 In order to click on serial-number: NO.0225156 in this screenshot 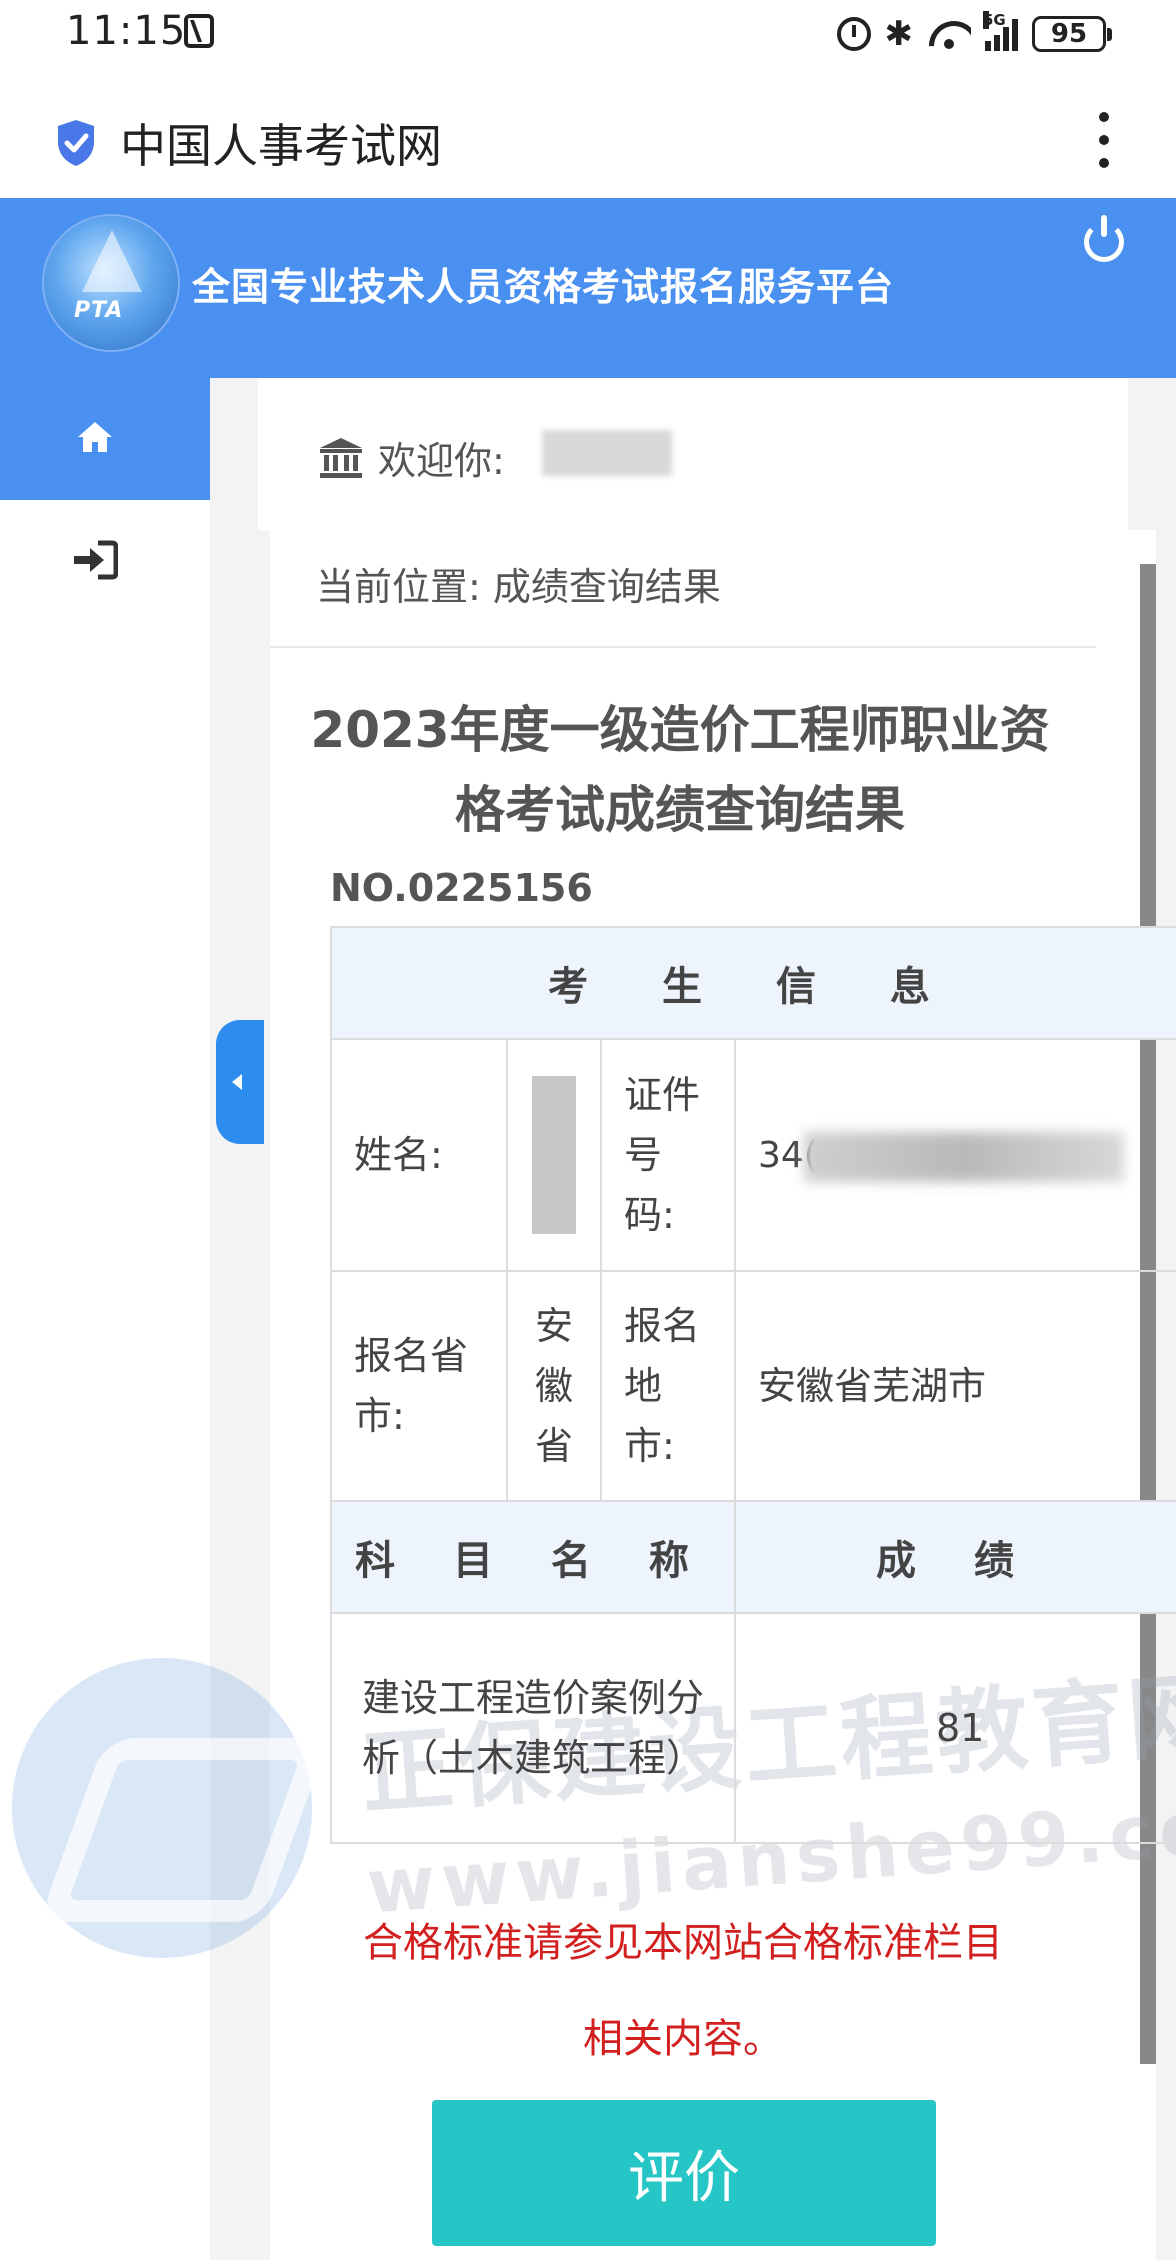, I will do `click(461, 888)`.